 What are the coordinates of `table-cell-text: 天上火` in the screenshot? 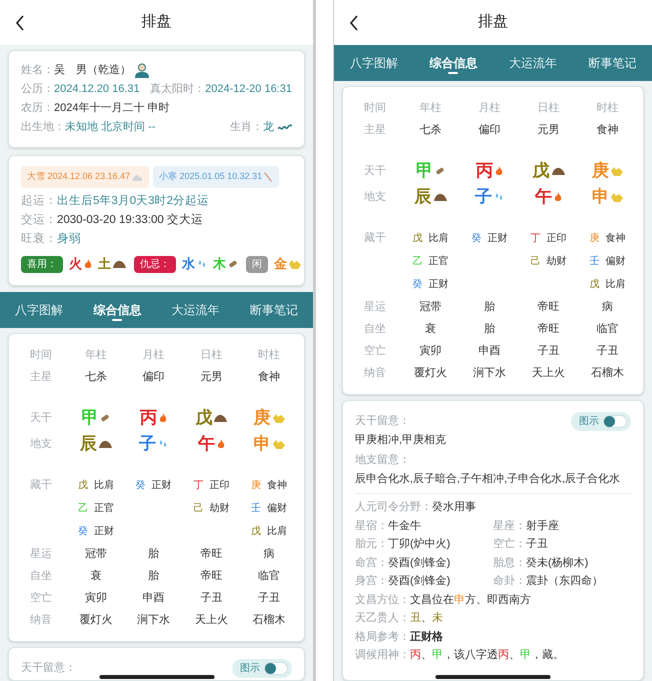 It's located at (548, 373).